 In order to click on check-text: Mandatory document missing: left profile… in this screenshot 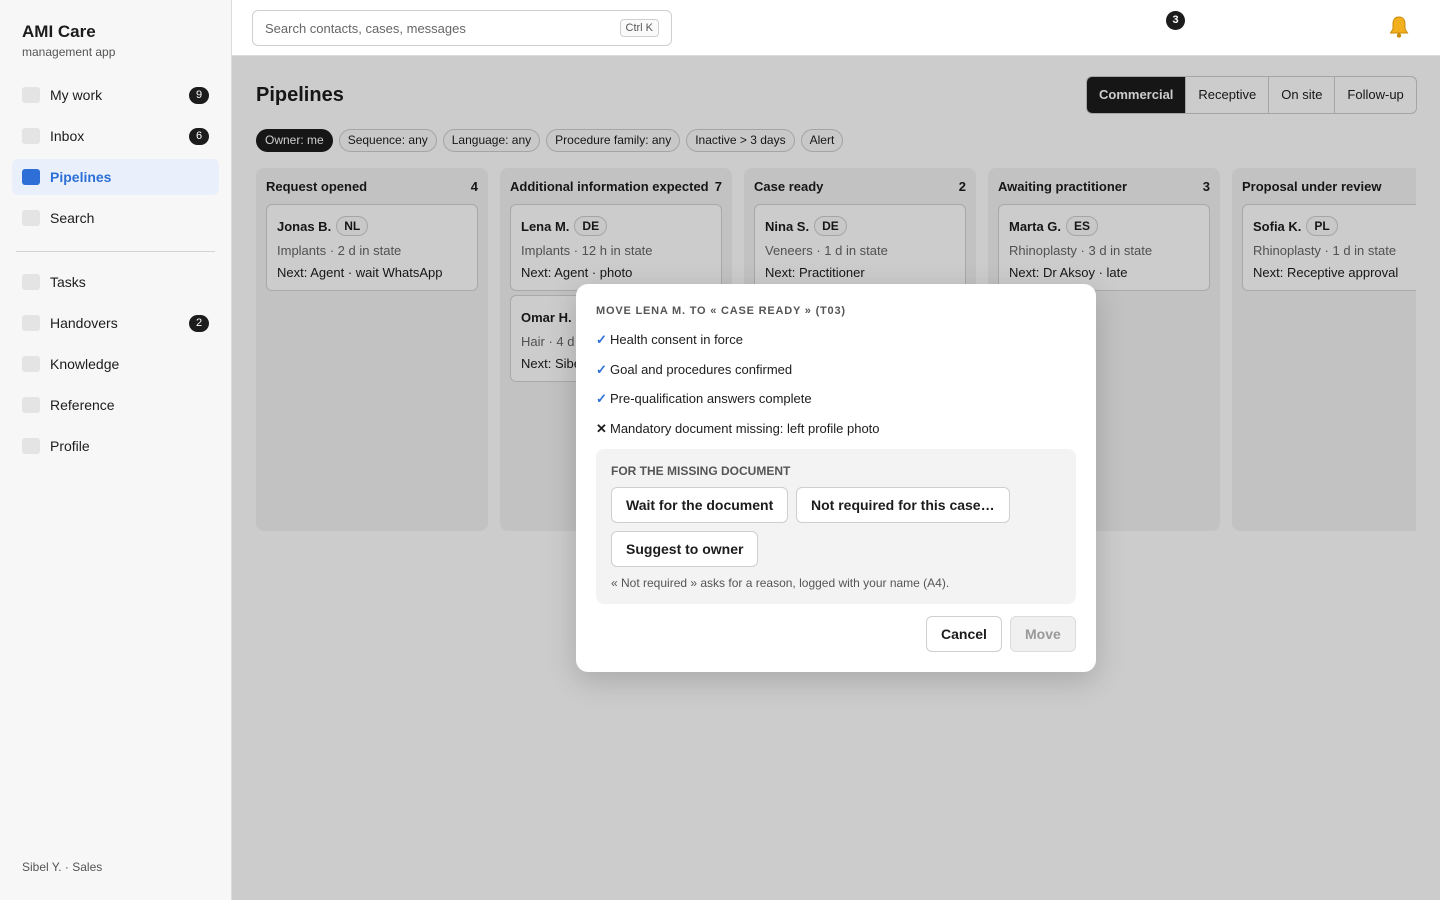, I will do `click(745, 428)`.